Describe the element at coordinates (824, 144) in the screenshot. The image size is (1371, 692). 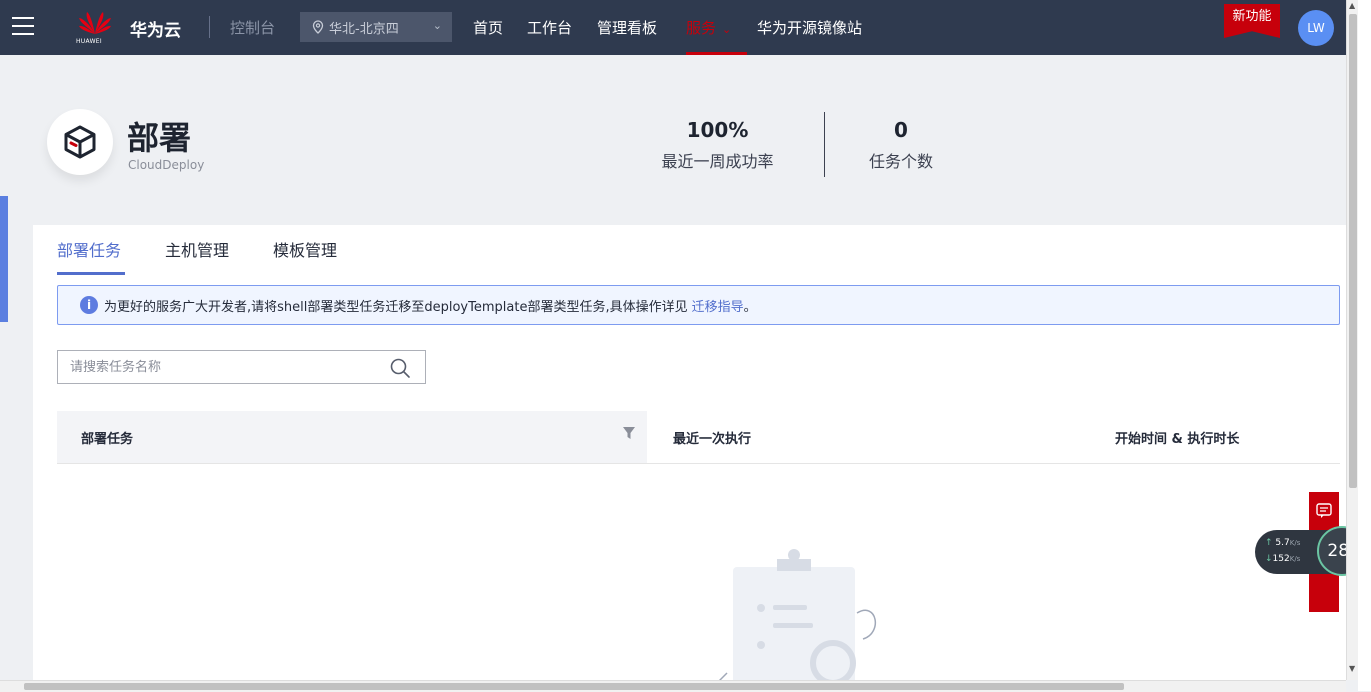
I see `stat-divider` at that location.